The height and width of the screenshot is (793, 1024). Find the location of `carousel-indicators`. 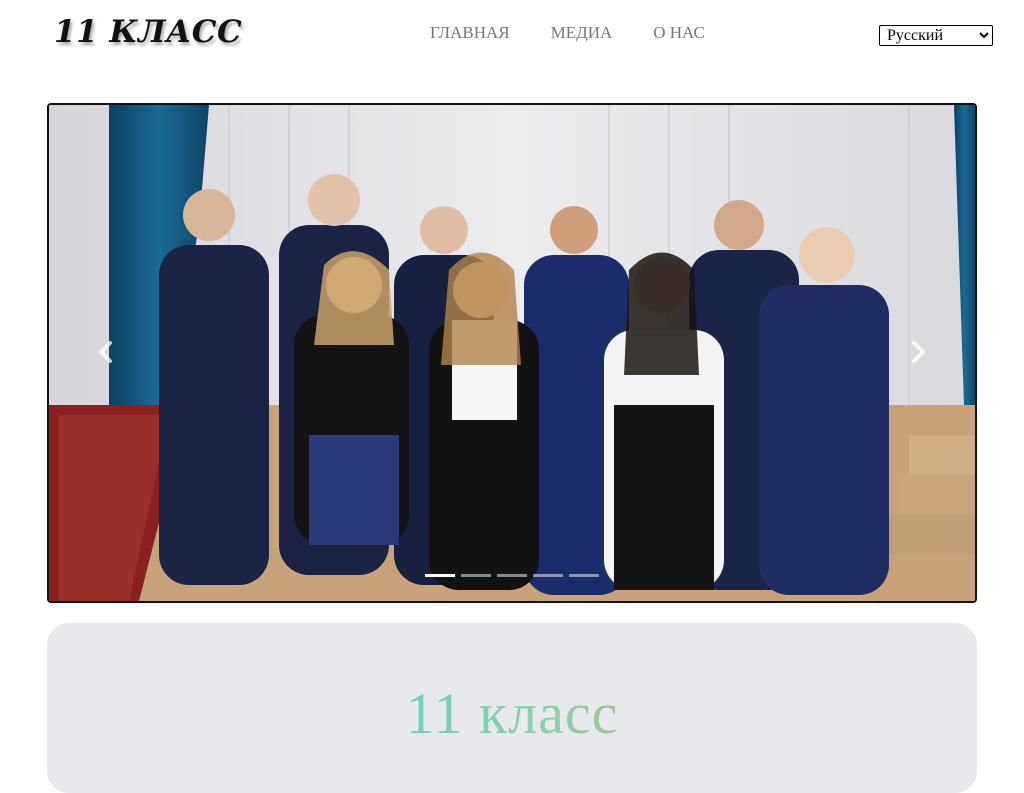

carousel-indicators is located at coordinates (512, 575).